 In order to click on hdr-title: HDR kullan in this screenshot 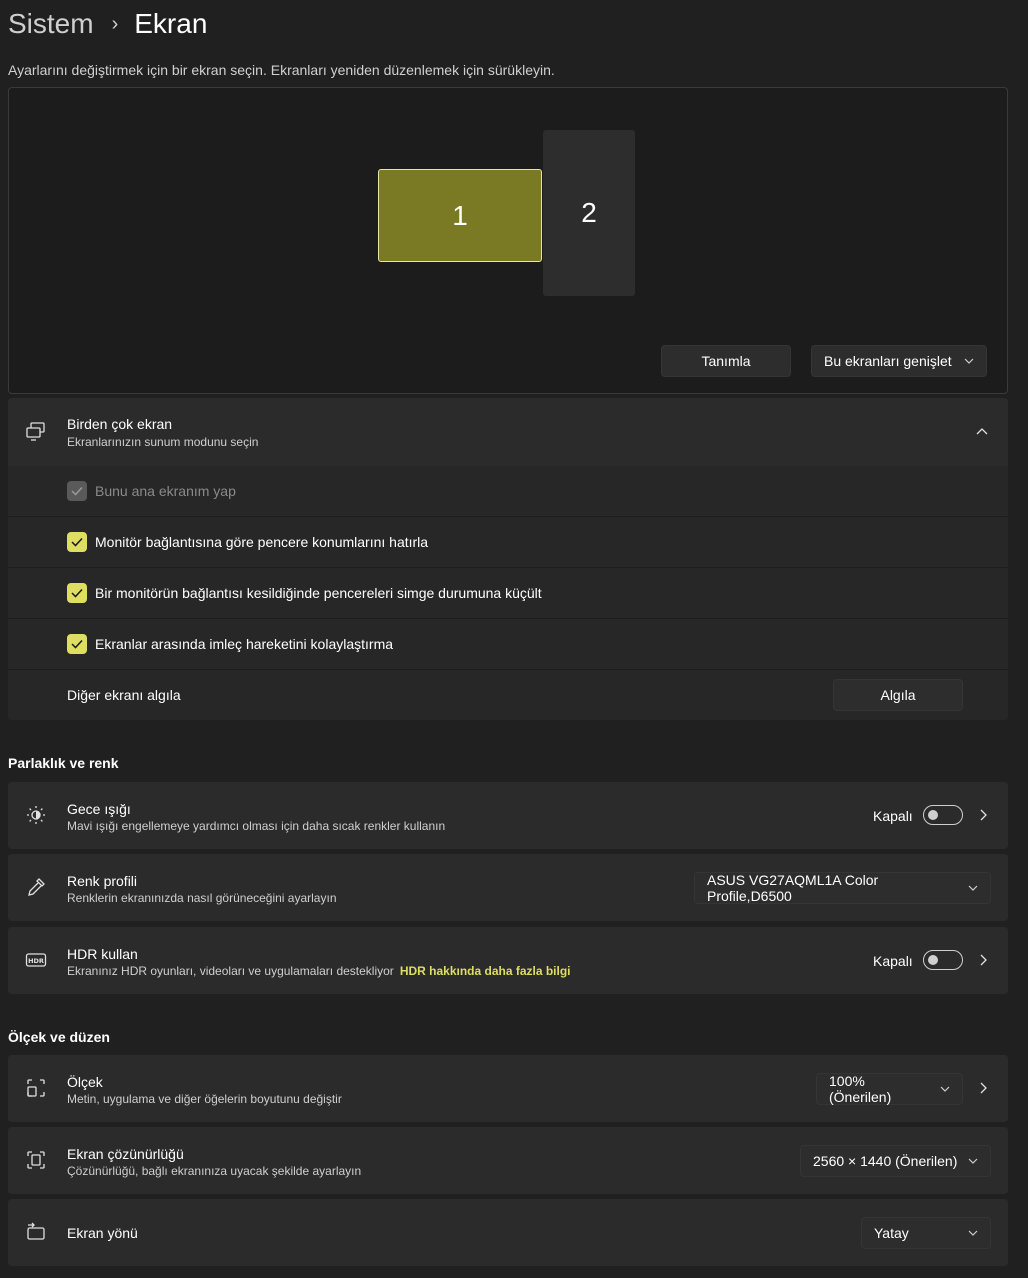, I will do `click(102, 954)`.